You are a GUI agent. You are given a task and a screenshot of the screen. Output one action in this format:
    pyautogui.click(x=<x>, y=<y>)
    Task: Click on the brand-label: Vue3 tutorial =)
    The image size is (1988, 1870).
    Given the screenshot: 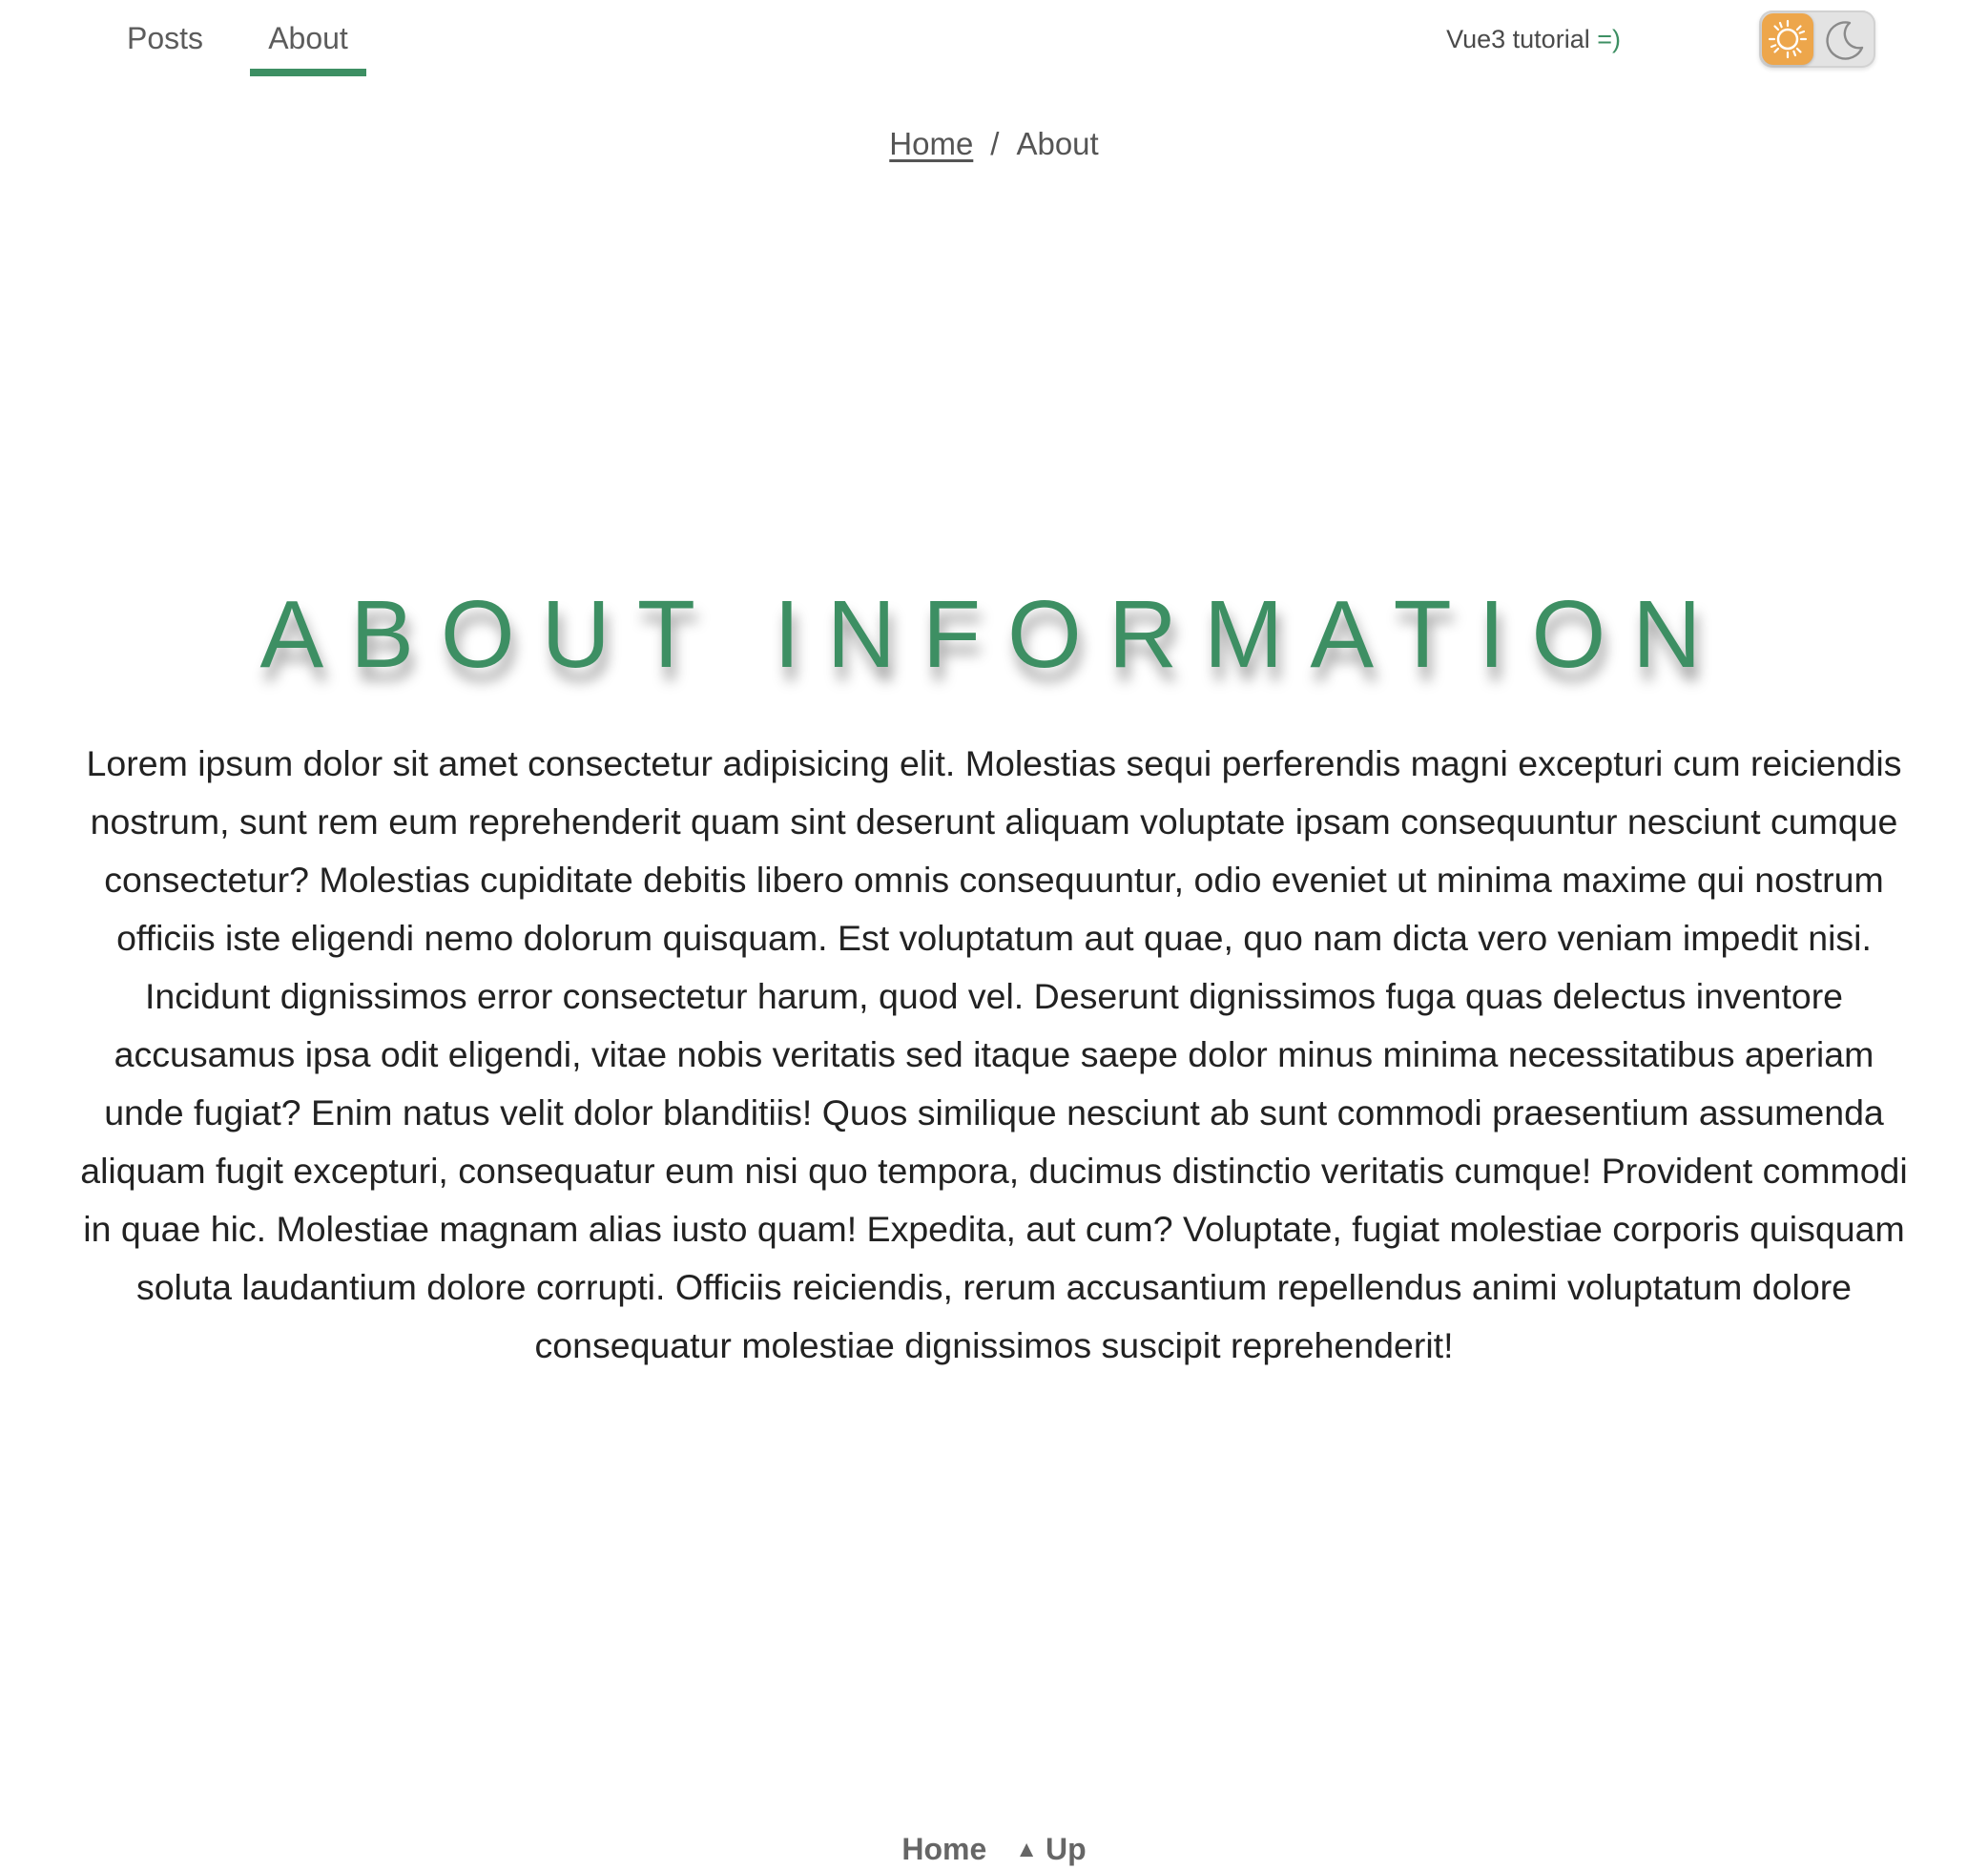 What is the action you would take?
    pyautogui.click(x=1534, y=39)
    